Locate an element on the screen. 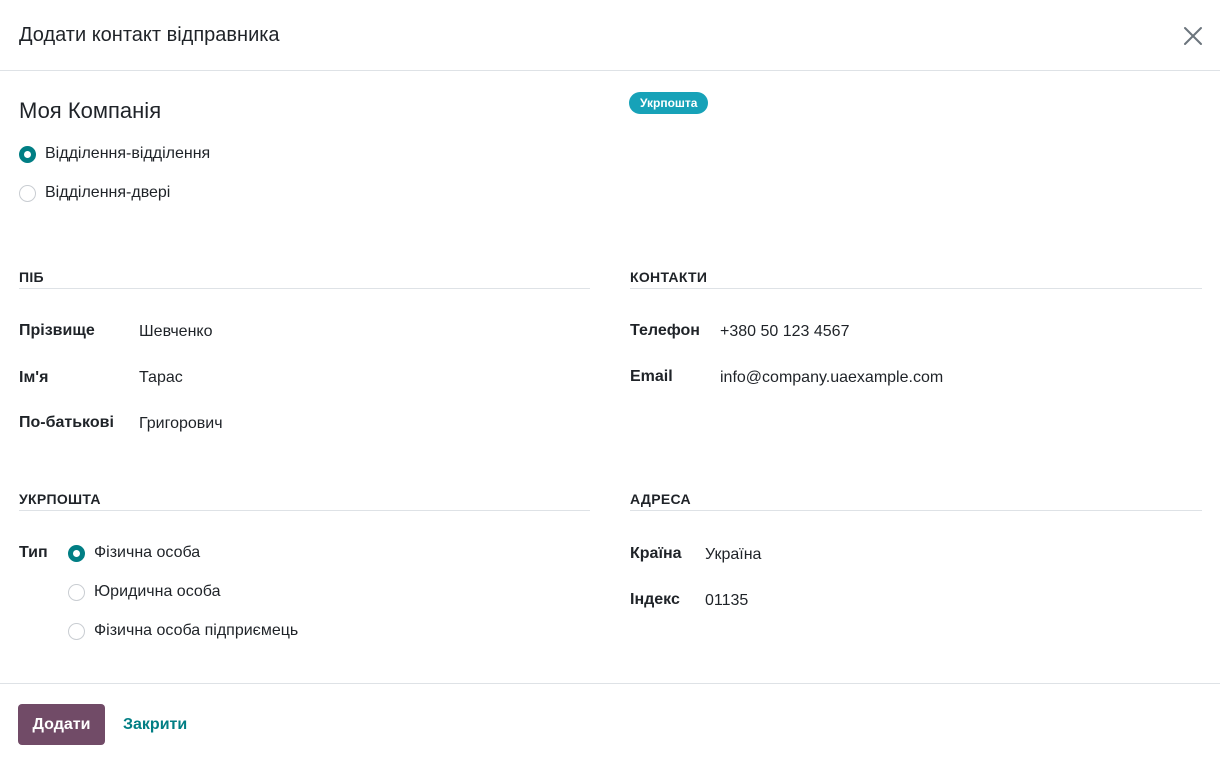 The height and width of the screenshot is (761, 1220). dialog-header: Додати контакт відправника is located at coordinates (610, 35).